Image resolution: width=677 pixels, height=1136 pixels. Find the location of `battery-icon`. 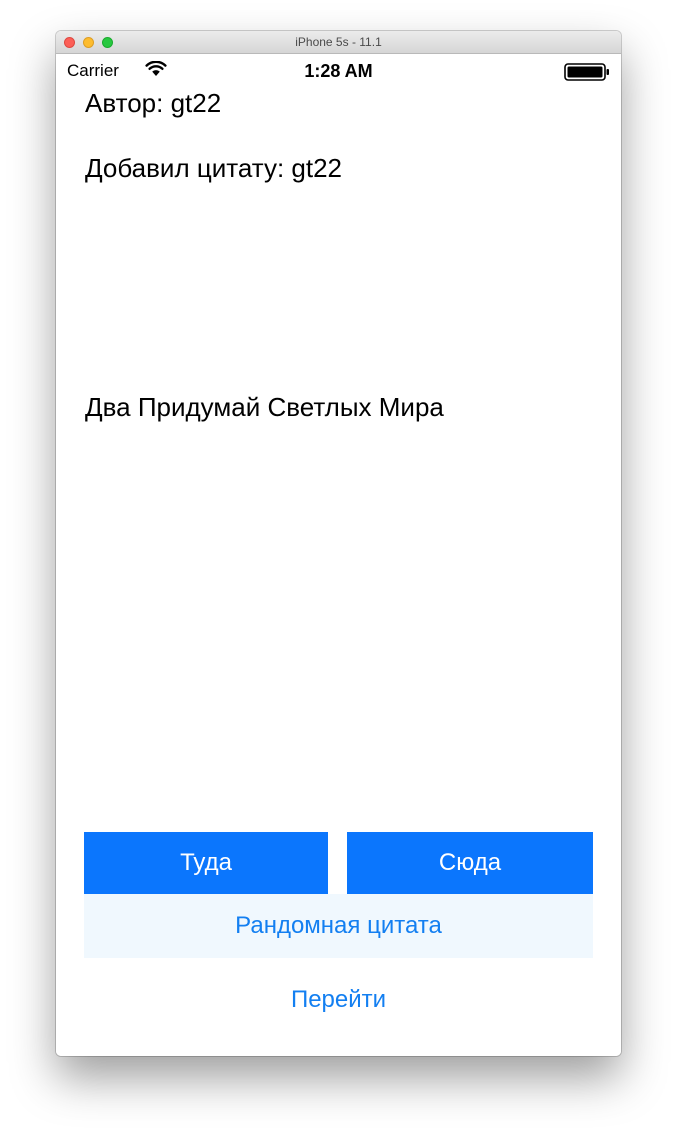

battery-icon is located at coordinates (587, 74).